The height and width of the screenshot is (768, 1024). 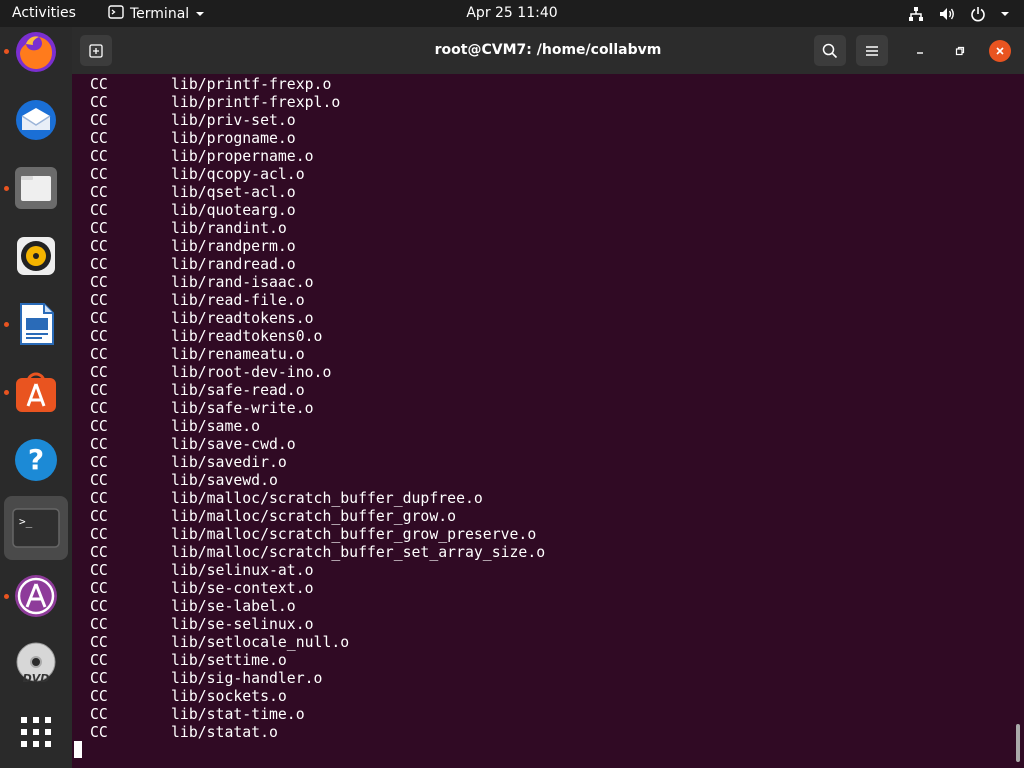 I want to click on dvd-icon: DVD, so click(x=36, y=663).